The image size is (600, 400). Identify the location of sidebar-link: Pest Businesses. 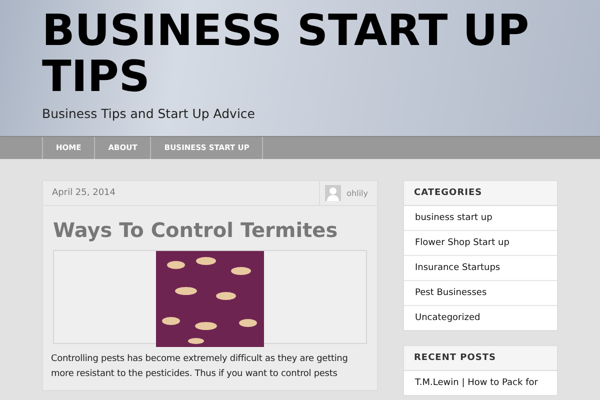
(480, 293).